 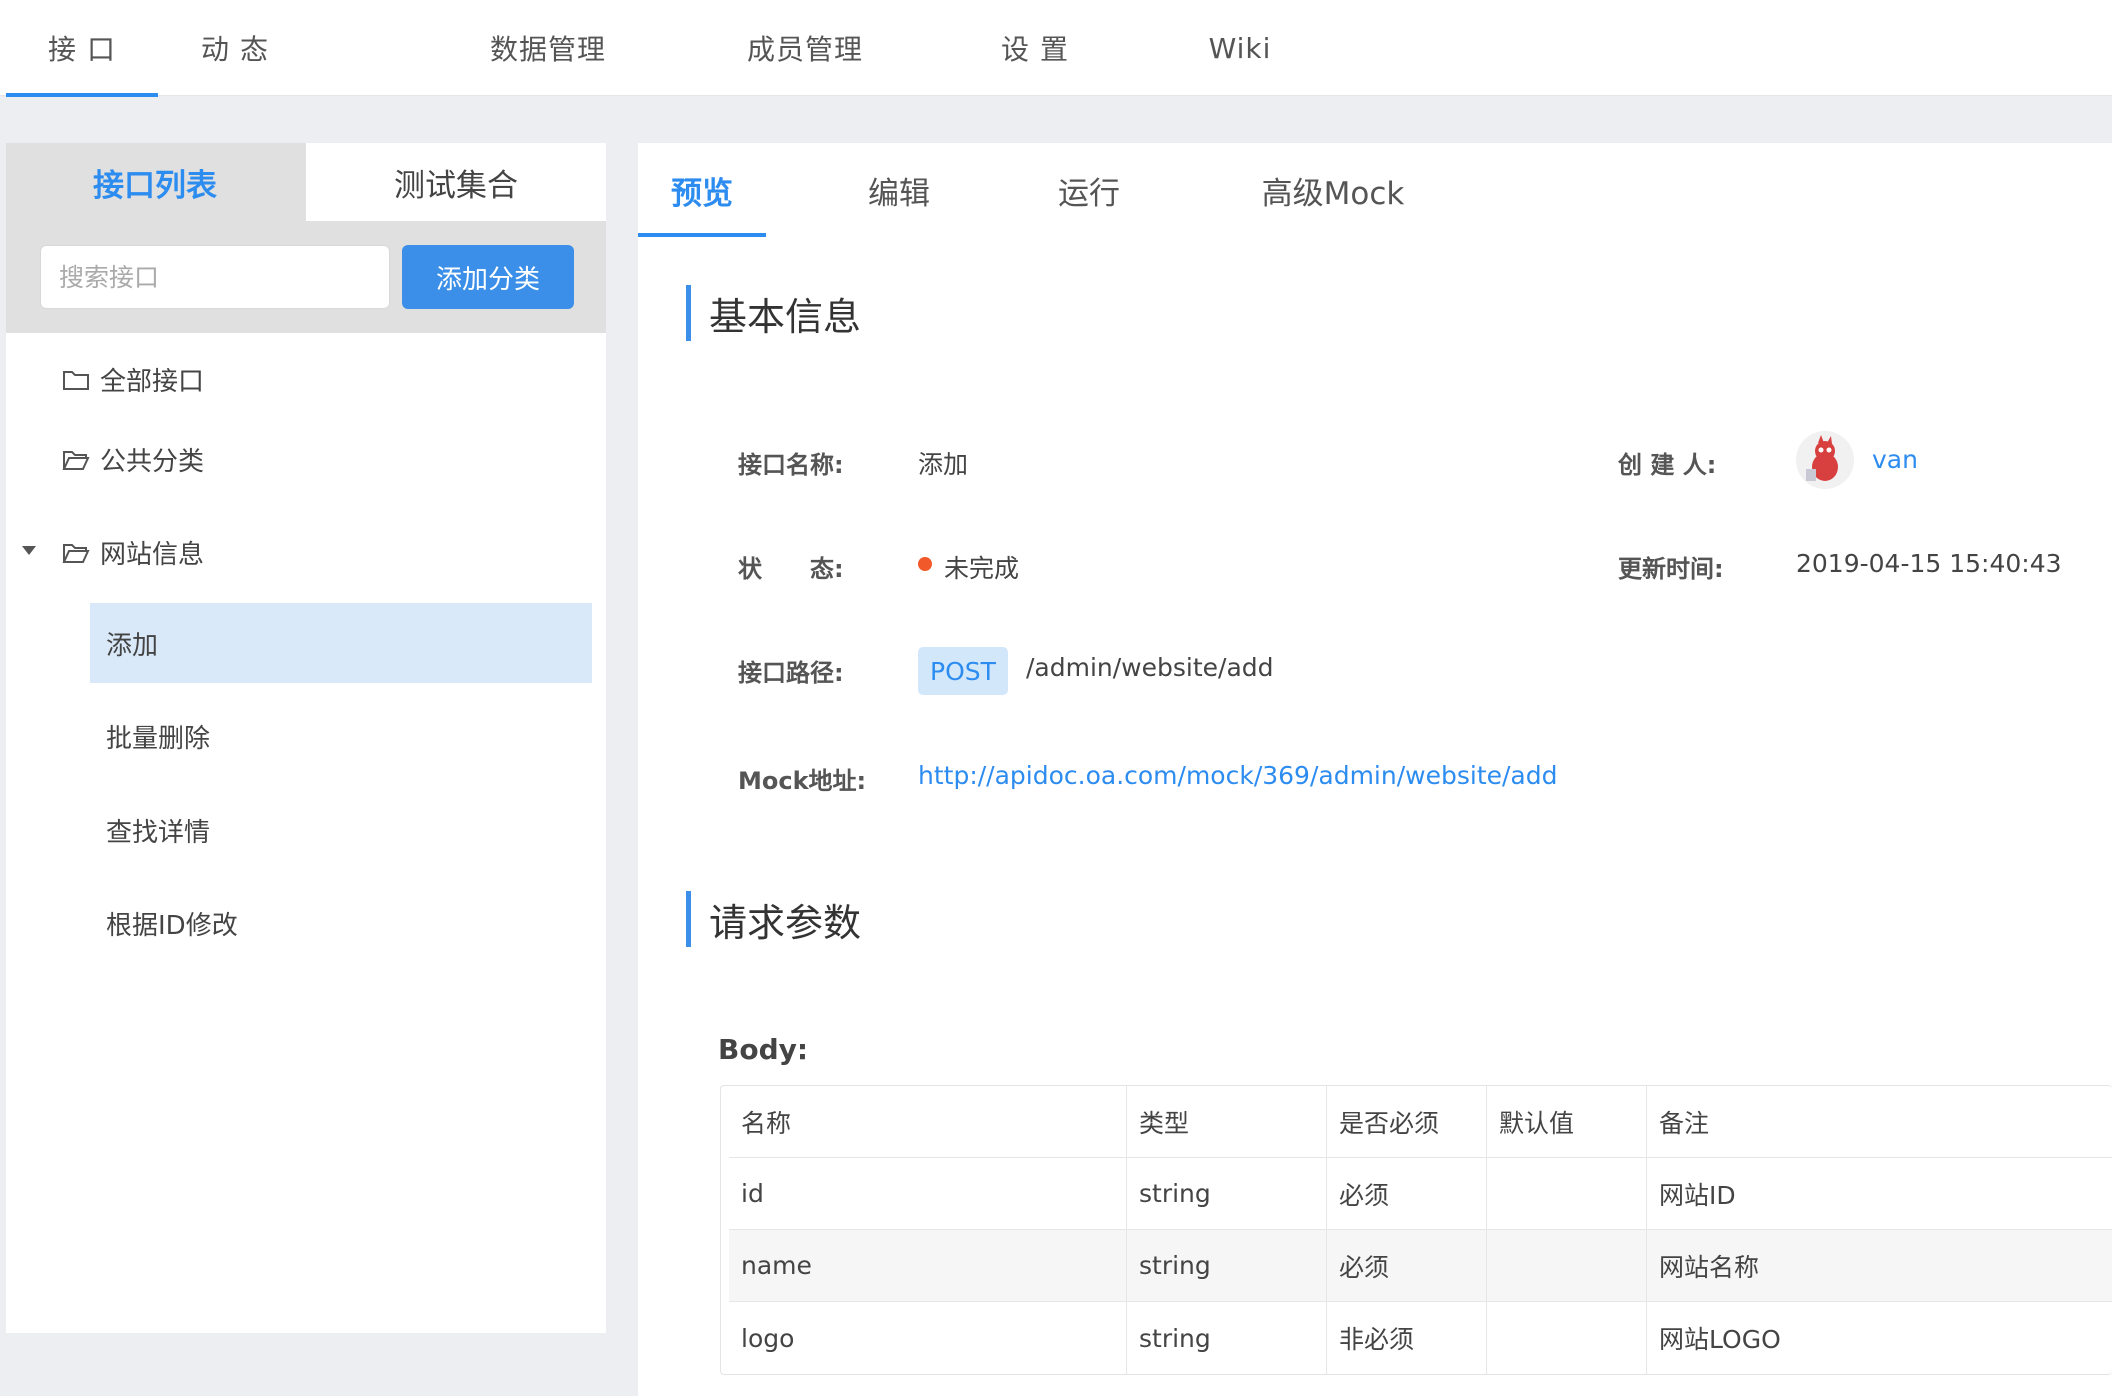 I want to click on list-item-batch-delete: 批量删除, so click(x=341, y=736).